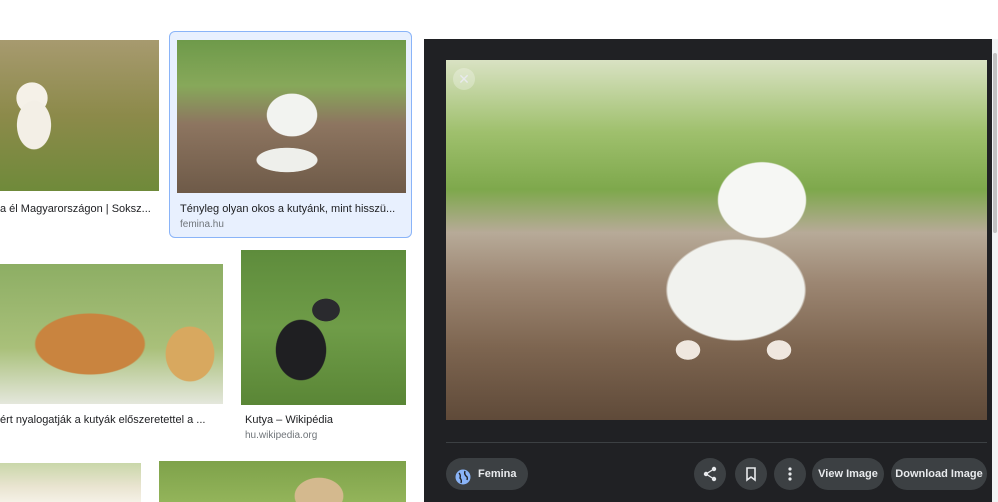 This screenshot has width=998, height=502. What do you see at coordinates (716, 442) in the screenshot?
I see `divider` at bounding box center [716, 442].